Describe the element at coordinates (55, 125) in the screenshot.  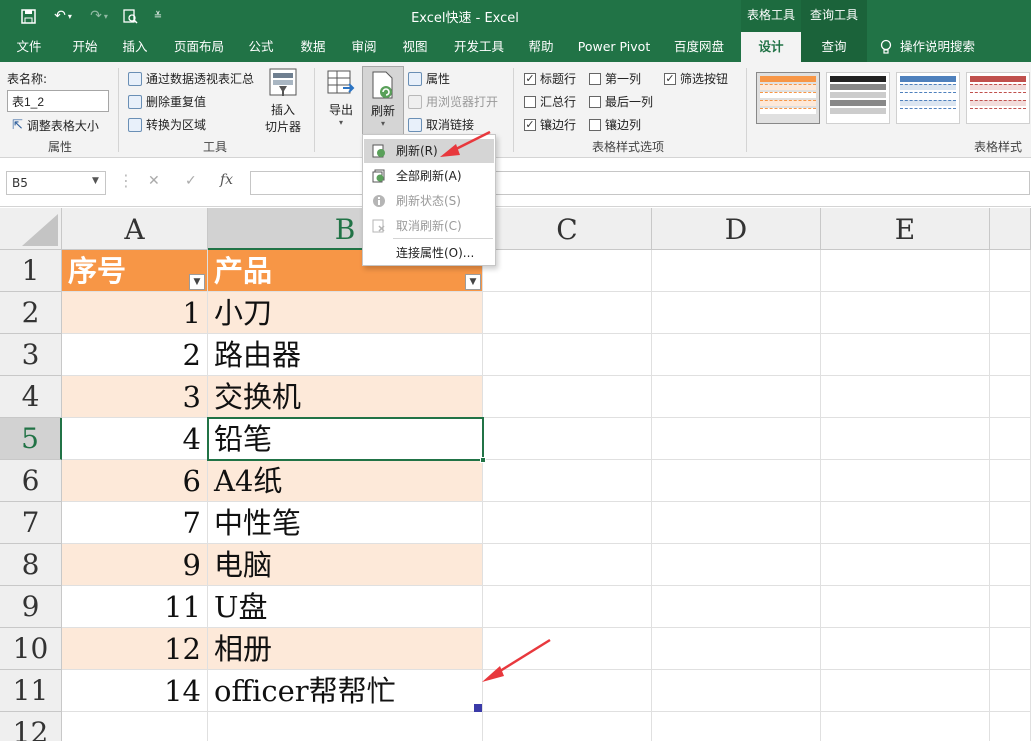
I see `resize-table-button: ⇱ 调整表格大小` at that location.